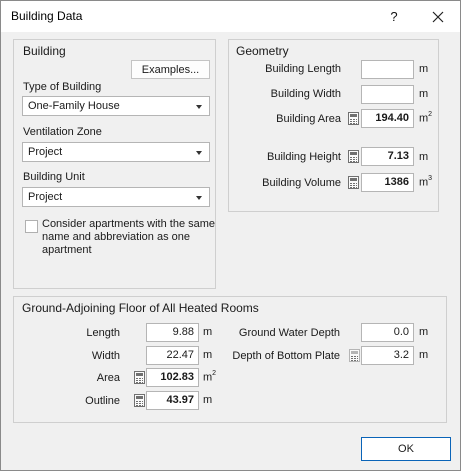 This screenshot has height=471, width=461. What do you see at coordinates (208, 400) in the screenshot?
I see `ground-outline-unit: m` at bounding box center [208, 400].